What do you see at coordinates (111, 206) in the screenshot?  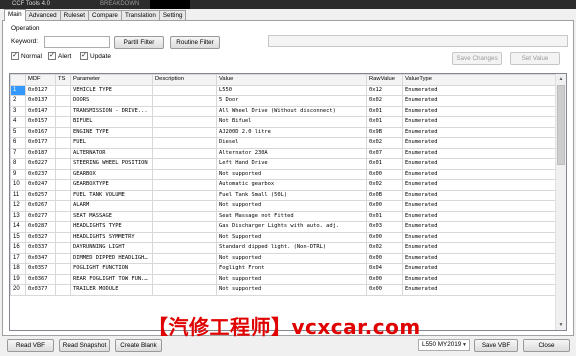 I see `parameter-cell: ALARM` at bounding box center [111, 206].